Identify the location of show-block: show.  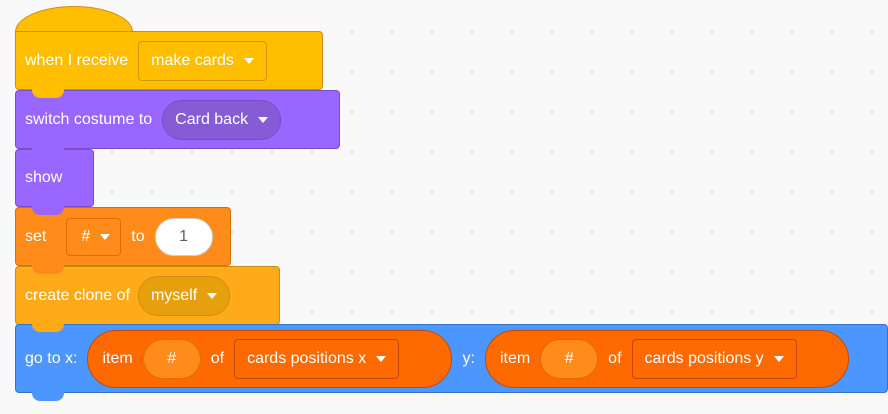
(54, 182).